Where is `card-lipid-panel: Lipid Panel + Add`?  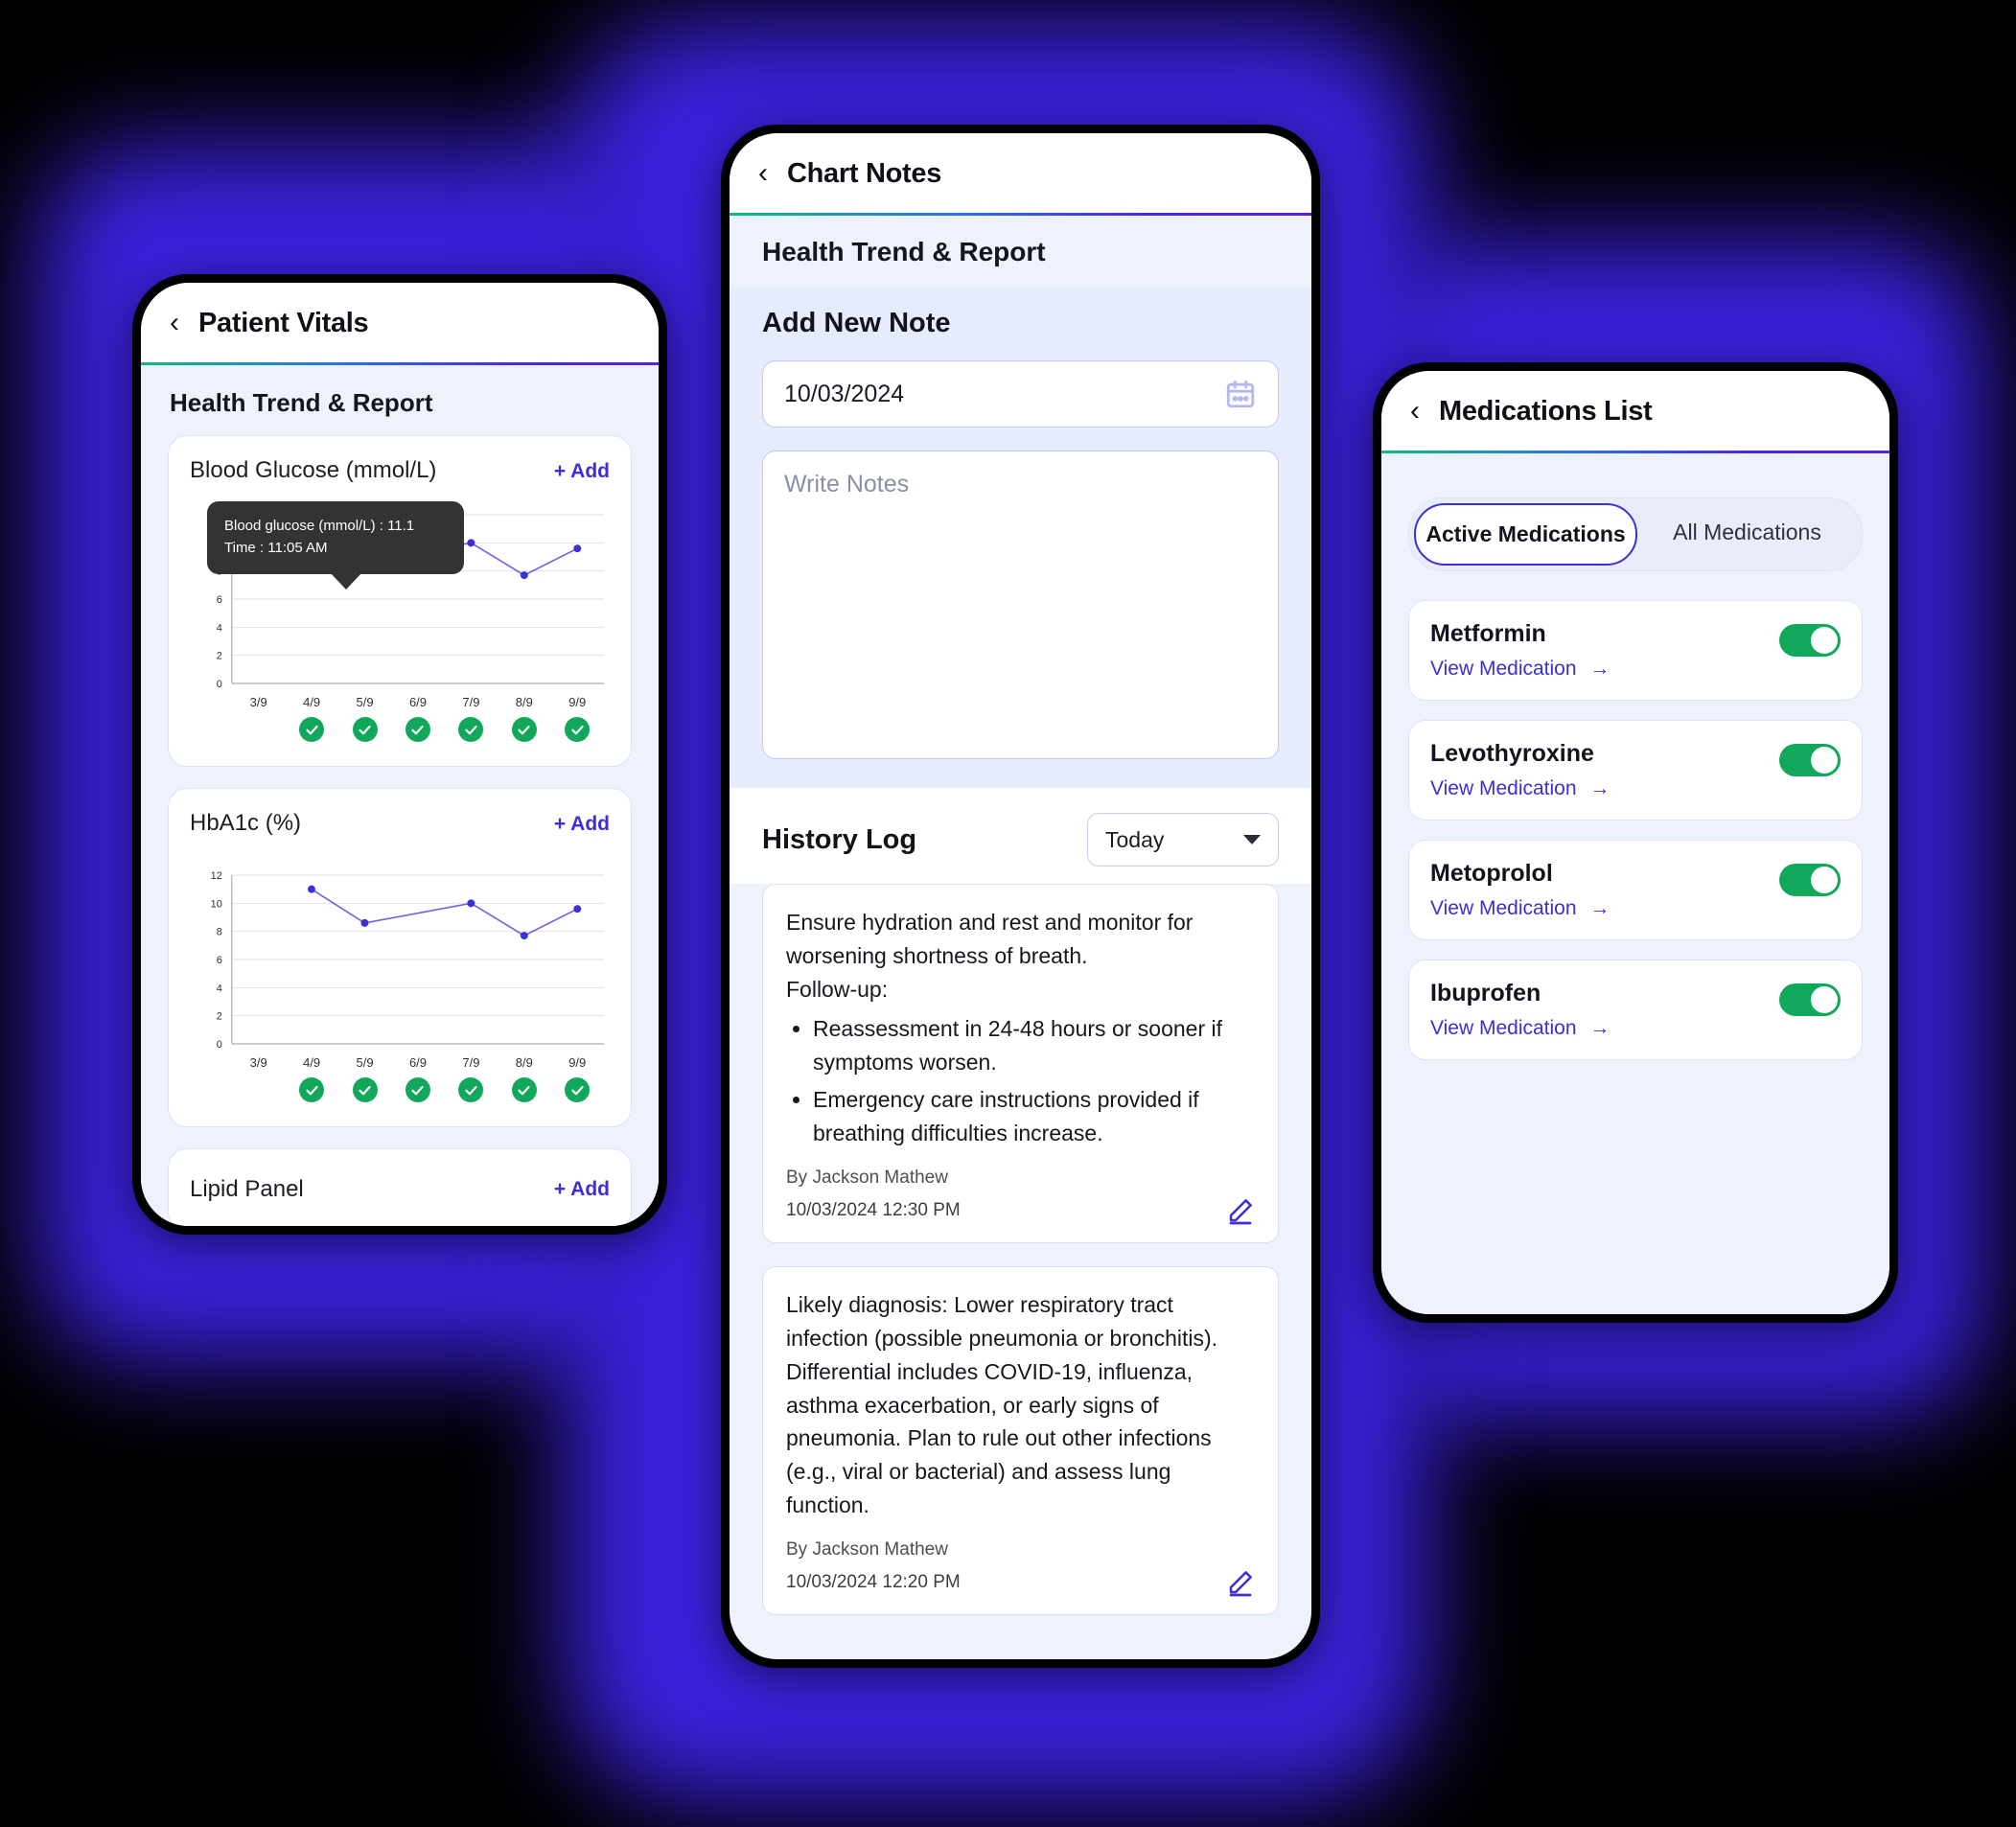
card-lipid-panel: Lipid Panel + Add is located at coordinates (400, 1187).